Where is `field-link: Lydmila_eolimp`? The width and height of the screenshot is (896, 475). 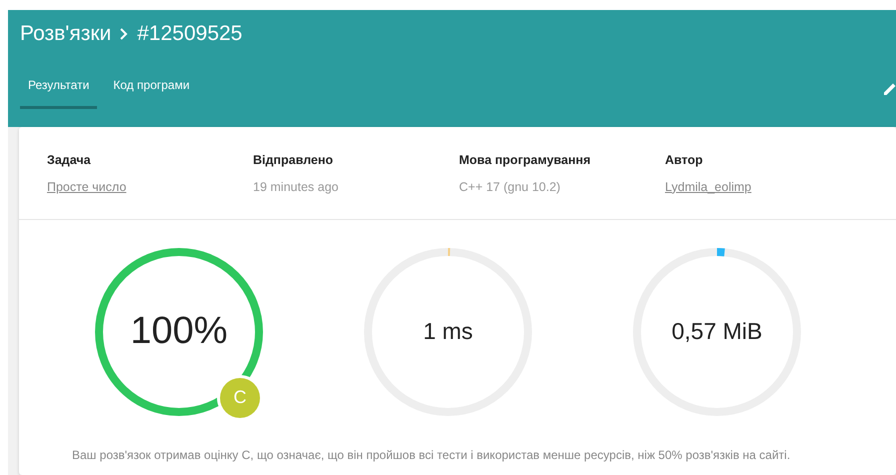
field-link: Lydmila_eolimp is located at coordinates (708, 187).